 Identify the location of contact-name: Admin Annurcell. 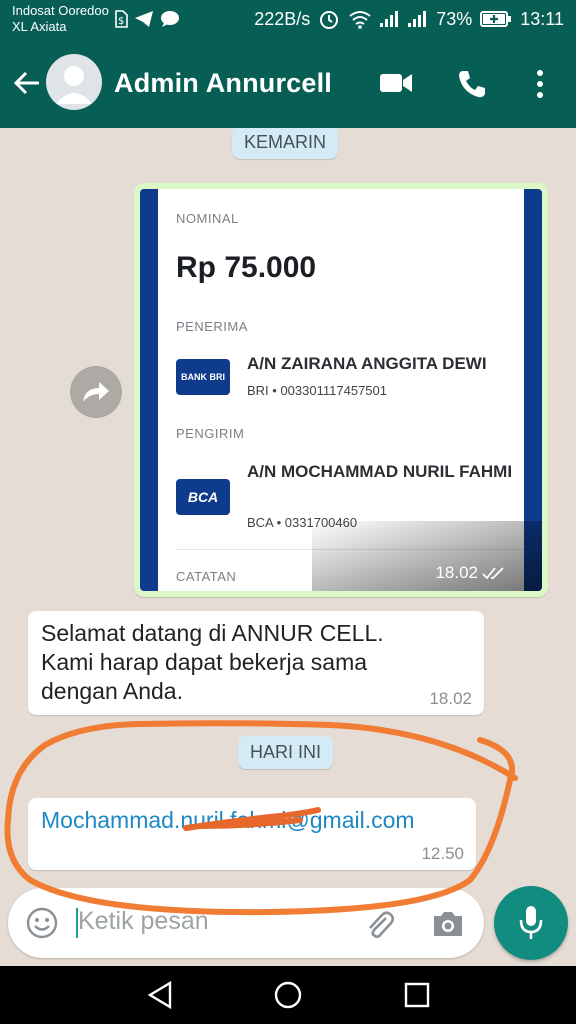
(223, 83).